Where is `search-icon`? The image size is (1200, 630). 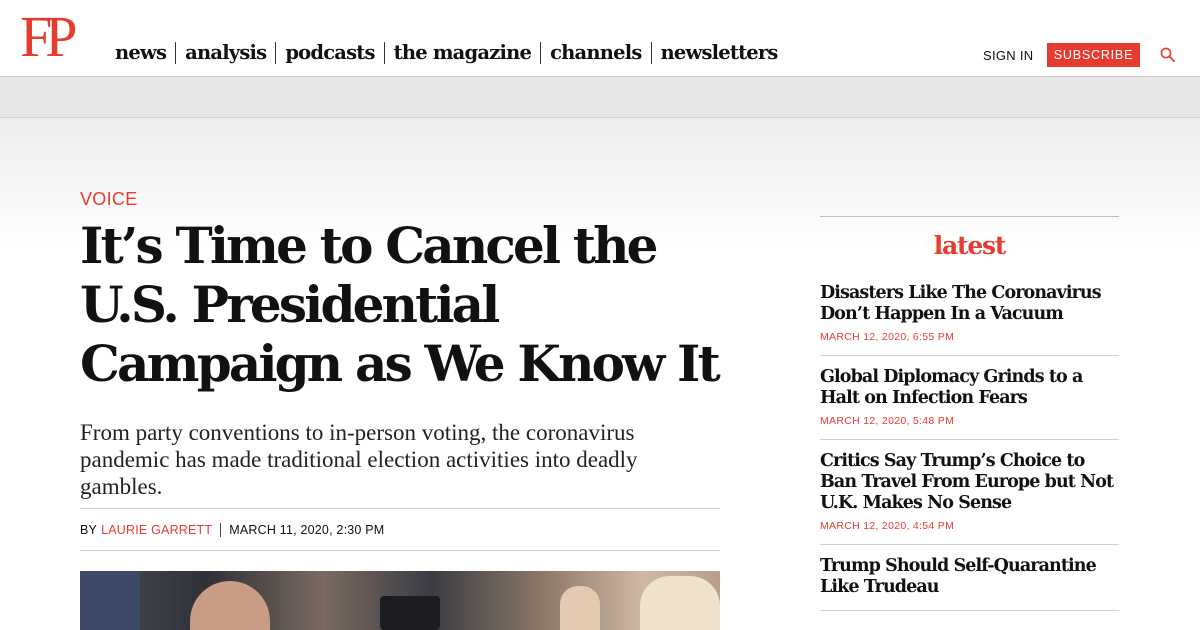 search-icon is located at coordinates (1167, 54).